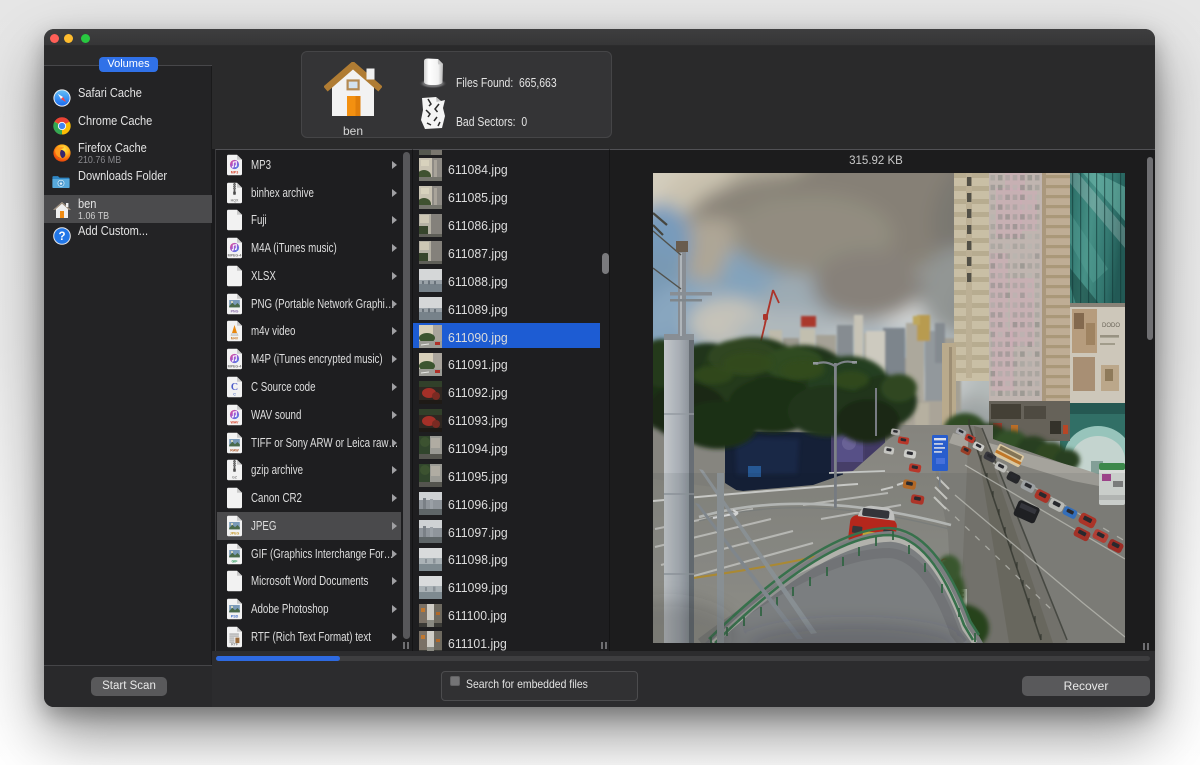  Describe the element at coordinates (235, 339) in the screenshot. I see `svg-text: M4V` at that location.